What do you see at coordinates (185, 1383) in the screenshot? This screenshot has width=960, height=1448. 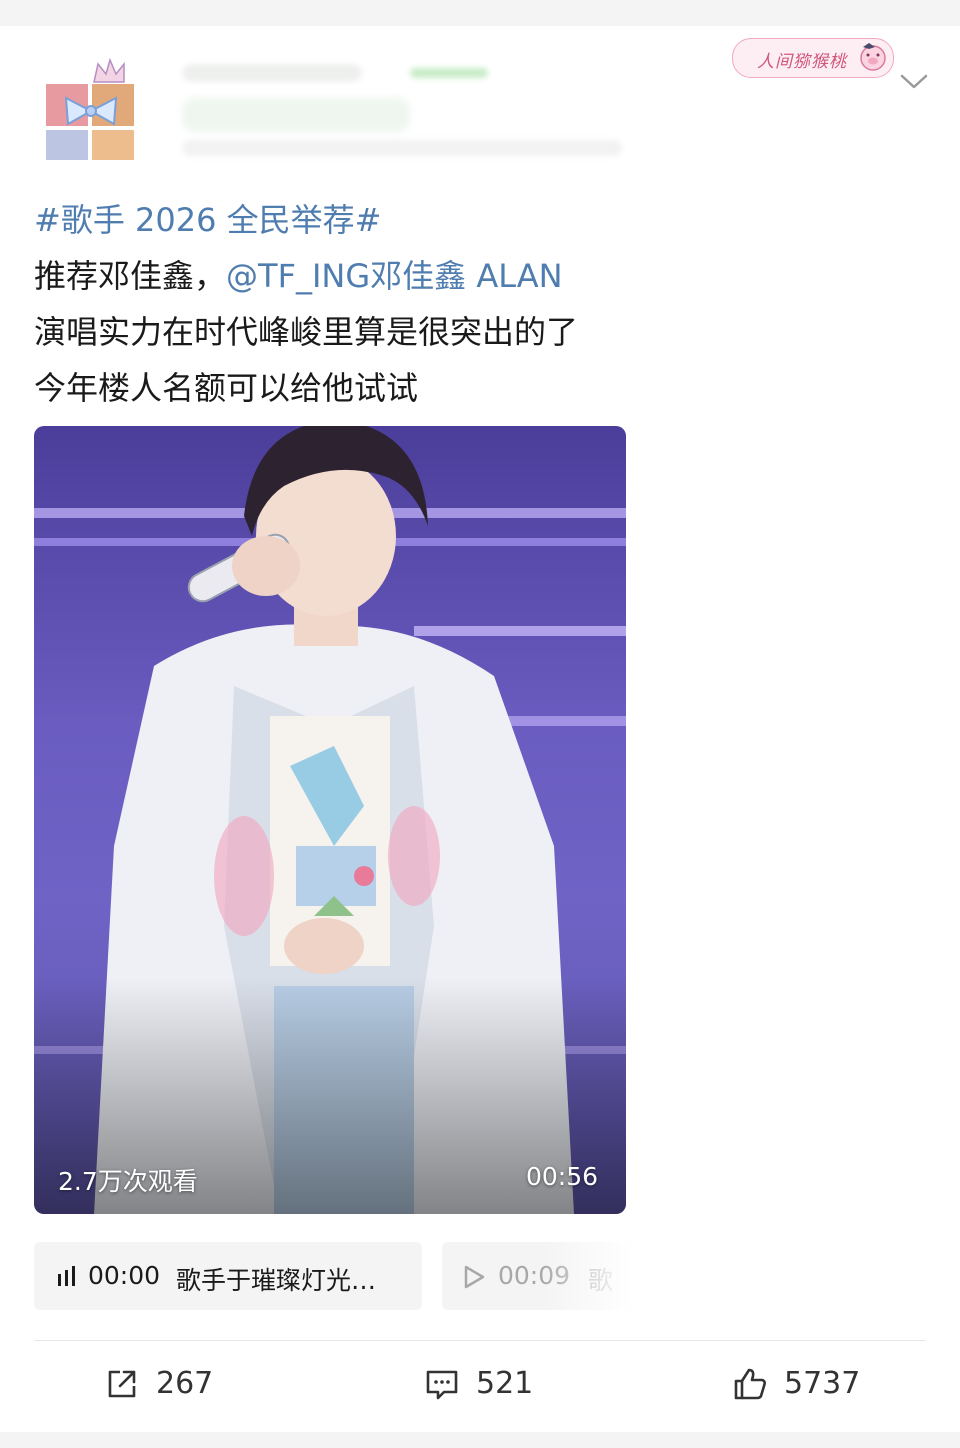 I see `repost-count: 267` at bounding box center [185, 1383].